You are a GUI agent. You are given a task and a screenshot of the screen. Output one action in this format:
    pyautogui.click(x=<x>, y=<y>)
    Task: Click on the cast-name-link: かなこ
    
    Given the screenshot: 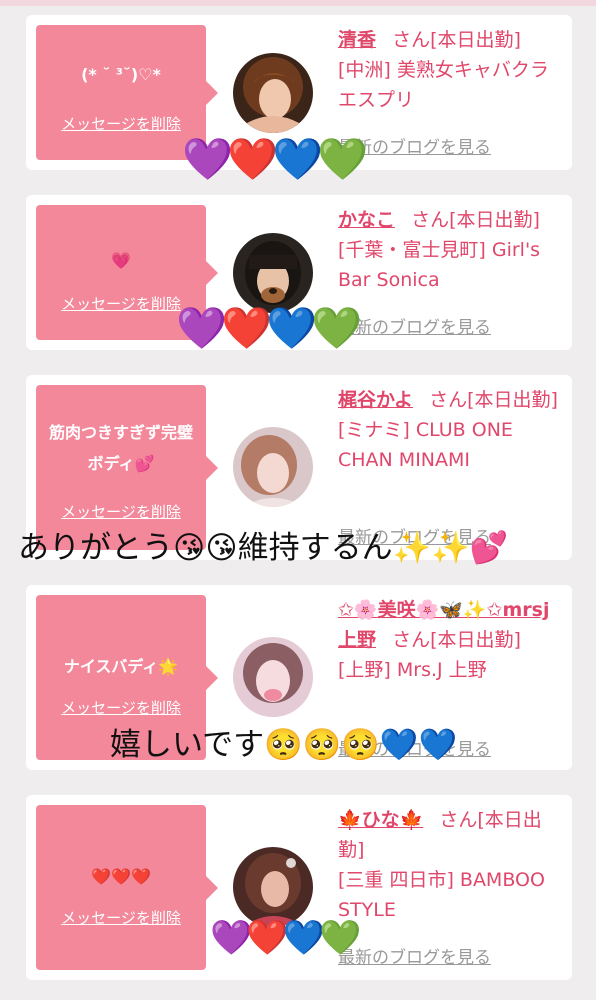 What is the action you would take?
    pyautogui.click(x=366, y=220)
    